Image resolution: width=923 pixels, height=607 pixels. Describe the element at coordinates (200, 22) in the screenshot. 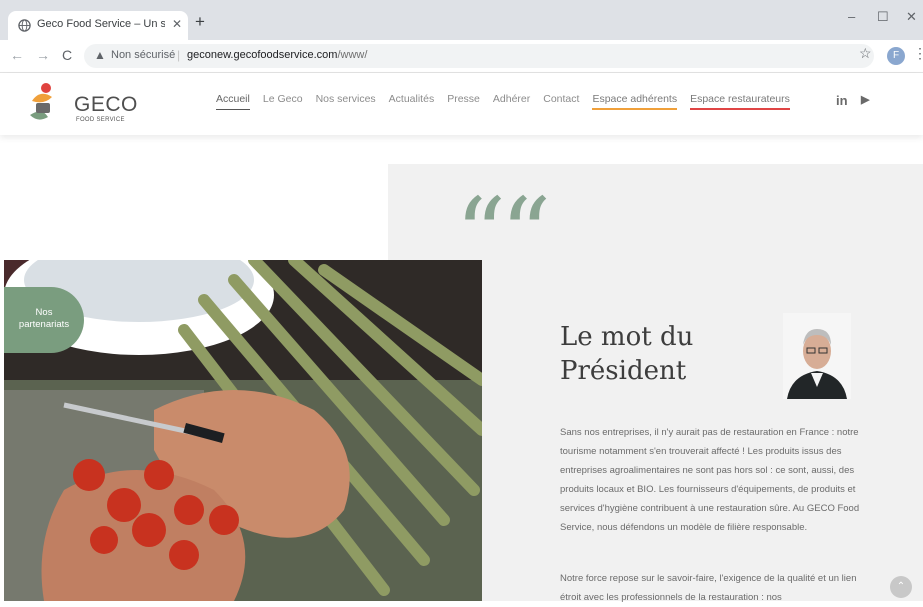

I see `new-tab-button: +` at that location.